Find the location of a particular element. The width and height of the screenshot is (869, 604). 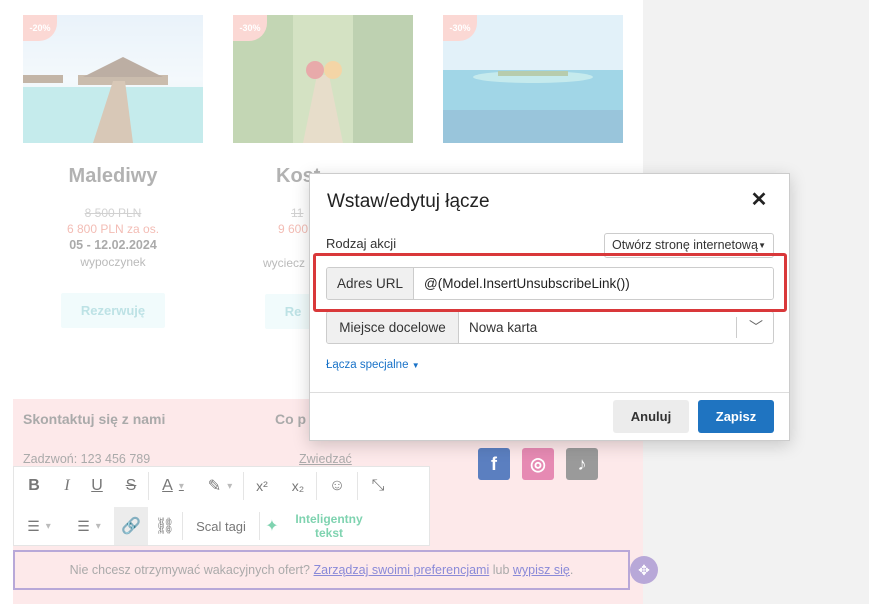

subscript-icon: x₂ is located at coordinates (298, 486).